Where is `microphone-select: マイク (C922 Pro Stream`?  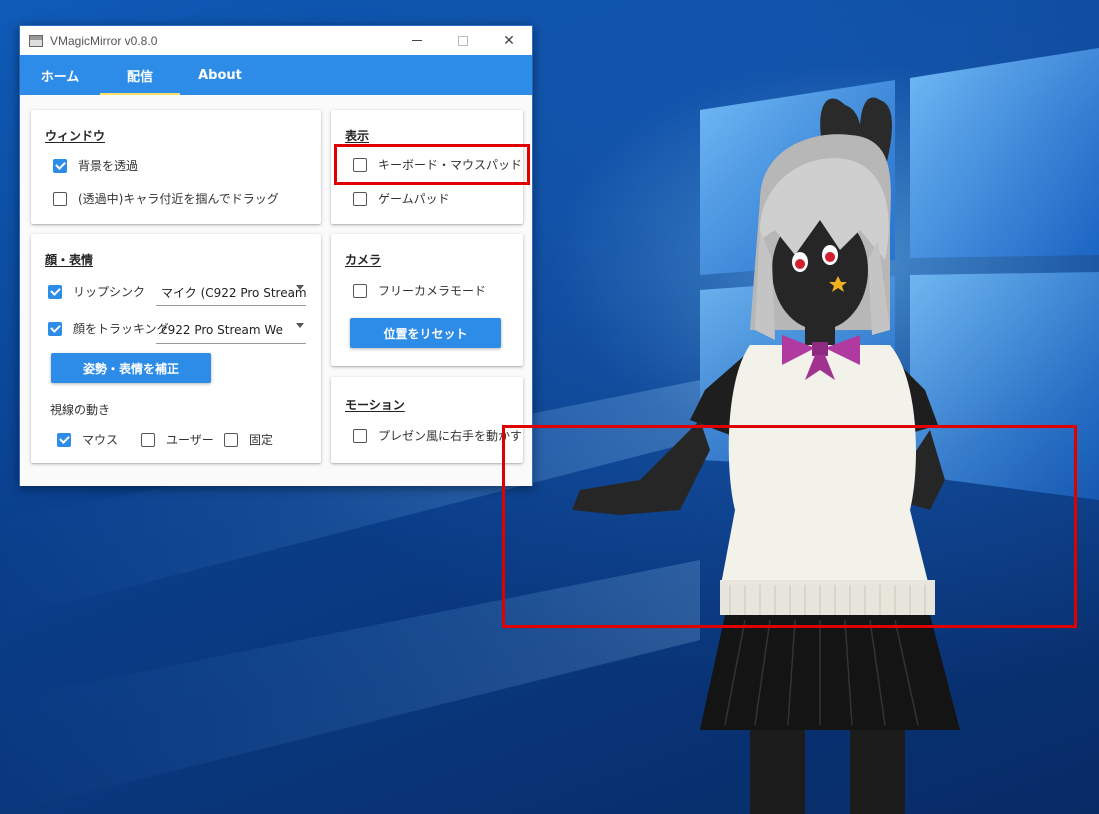 microphone-select: マイク (C922 Pro Stream is located at coordinates (231, 292).